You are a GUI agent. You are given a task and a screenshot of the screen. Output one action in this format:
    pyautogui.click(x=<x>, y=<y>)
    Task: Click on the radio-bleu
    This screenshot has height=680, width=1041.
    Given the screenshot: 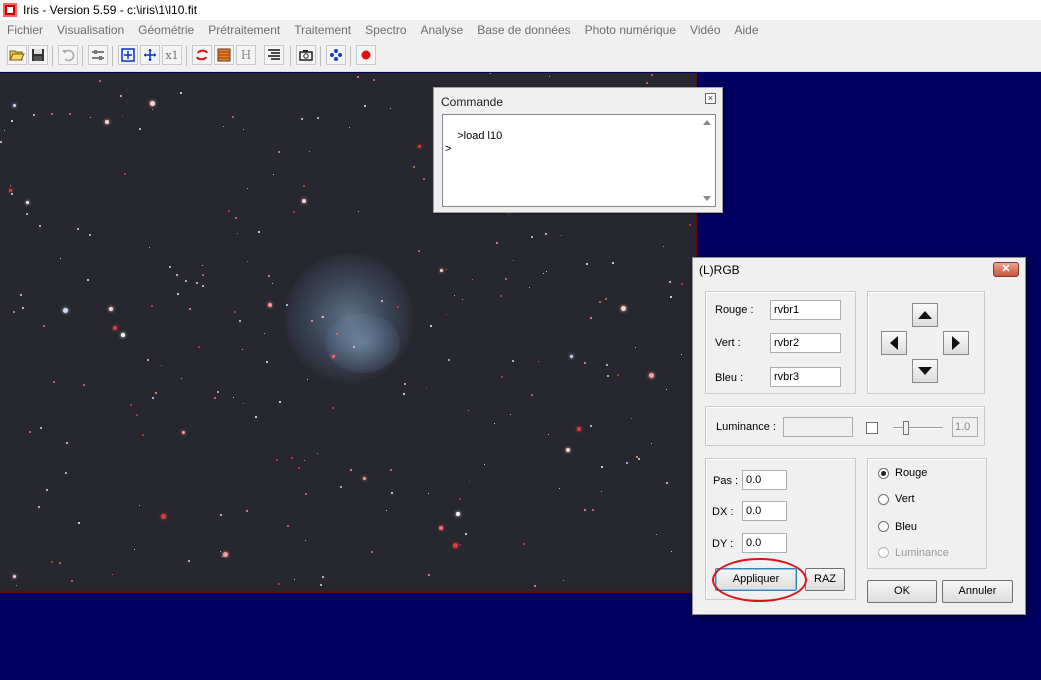 What is the action you would take?
    pyautogui.click(x=883, y=526)
    